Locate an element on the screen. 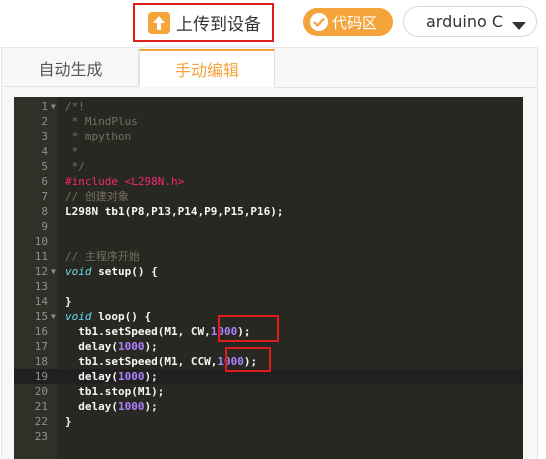  code-line: 7 // 创建对象 is located at coordinates (268, 196).